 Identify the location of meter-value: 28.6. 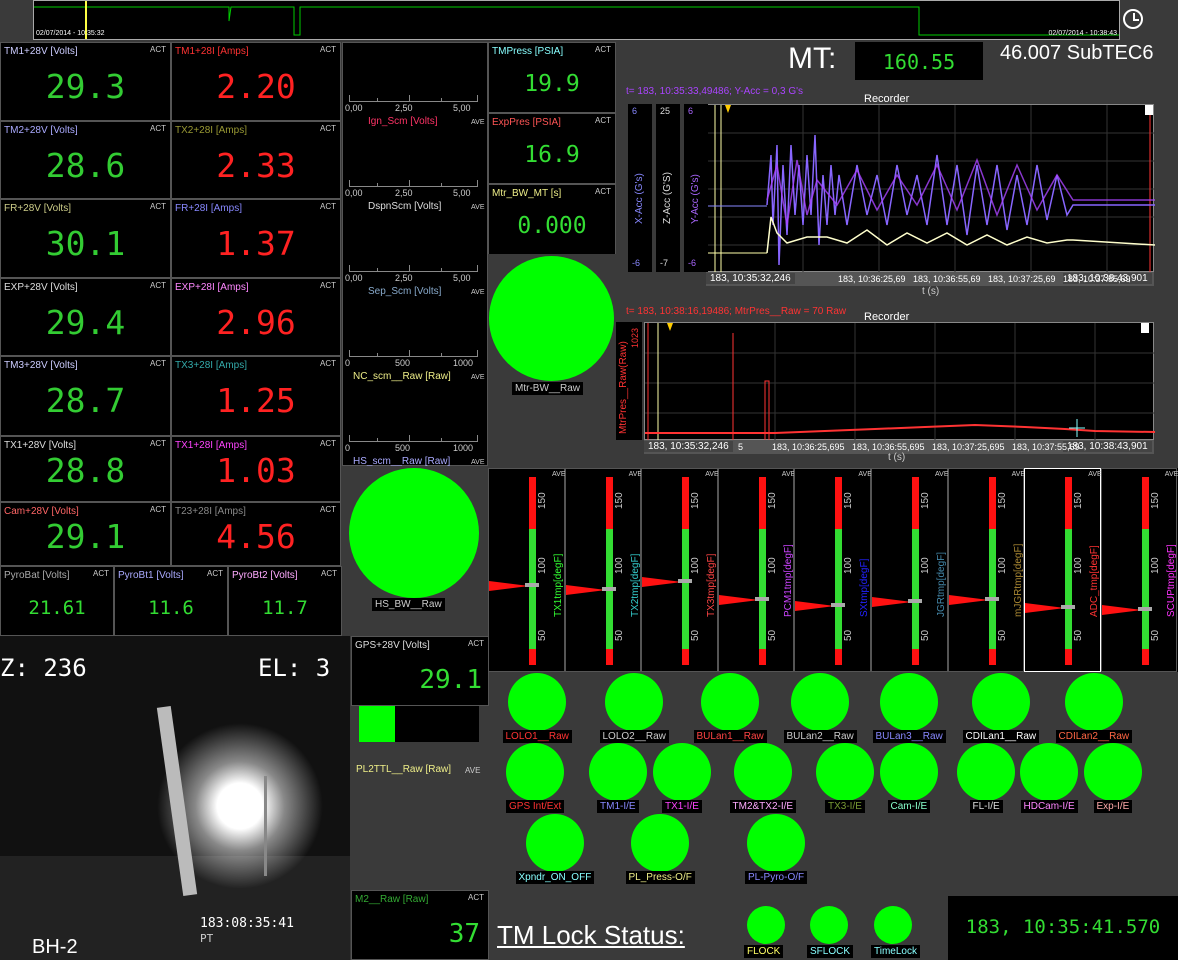
(85, 165).